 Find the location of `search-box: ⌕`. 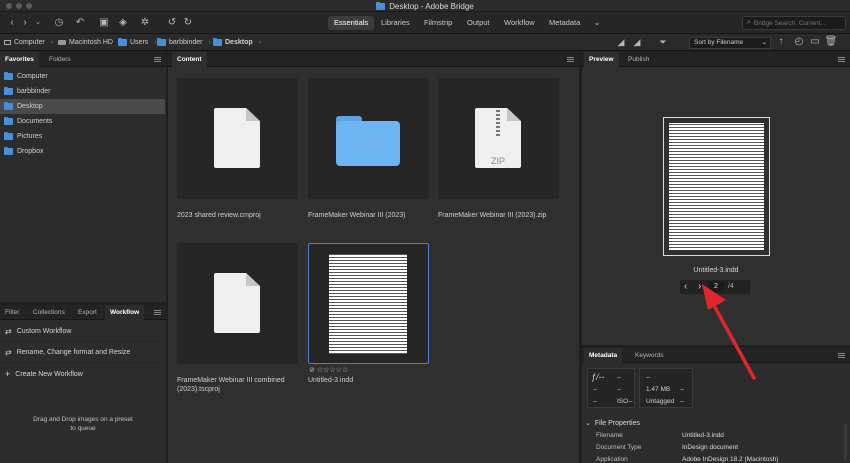

search-box: ⌕ is located at coordinates (794, 23).